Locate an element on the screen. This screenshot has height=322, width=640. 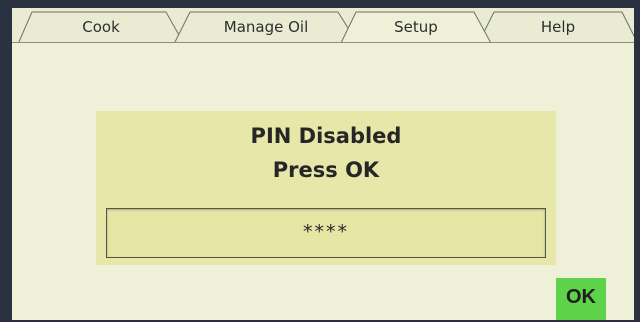
tab-setup-label: Setup is located at coordinates (416, 27).